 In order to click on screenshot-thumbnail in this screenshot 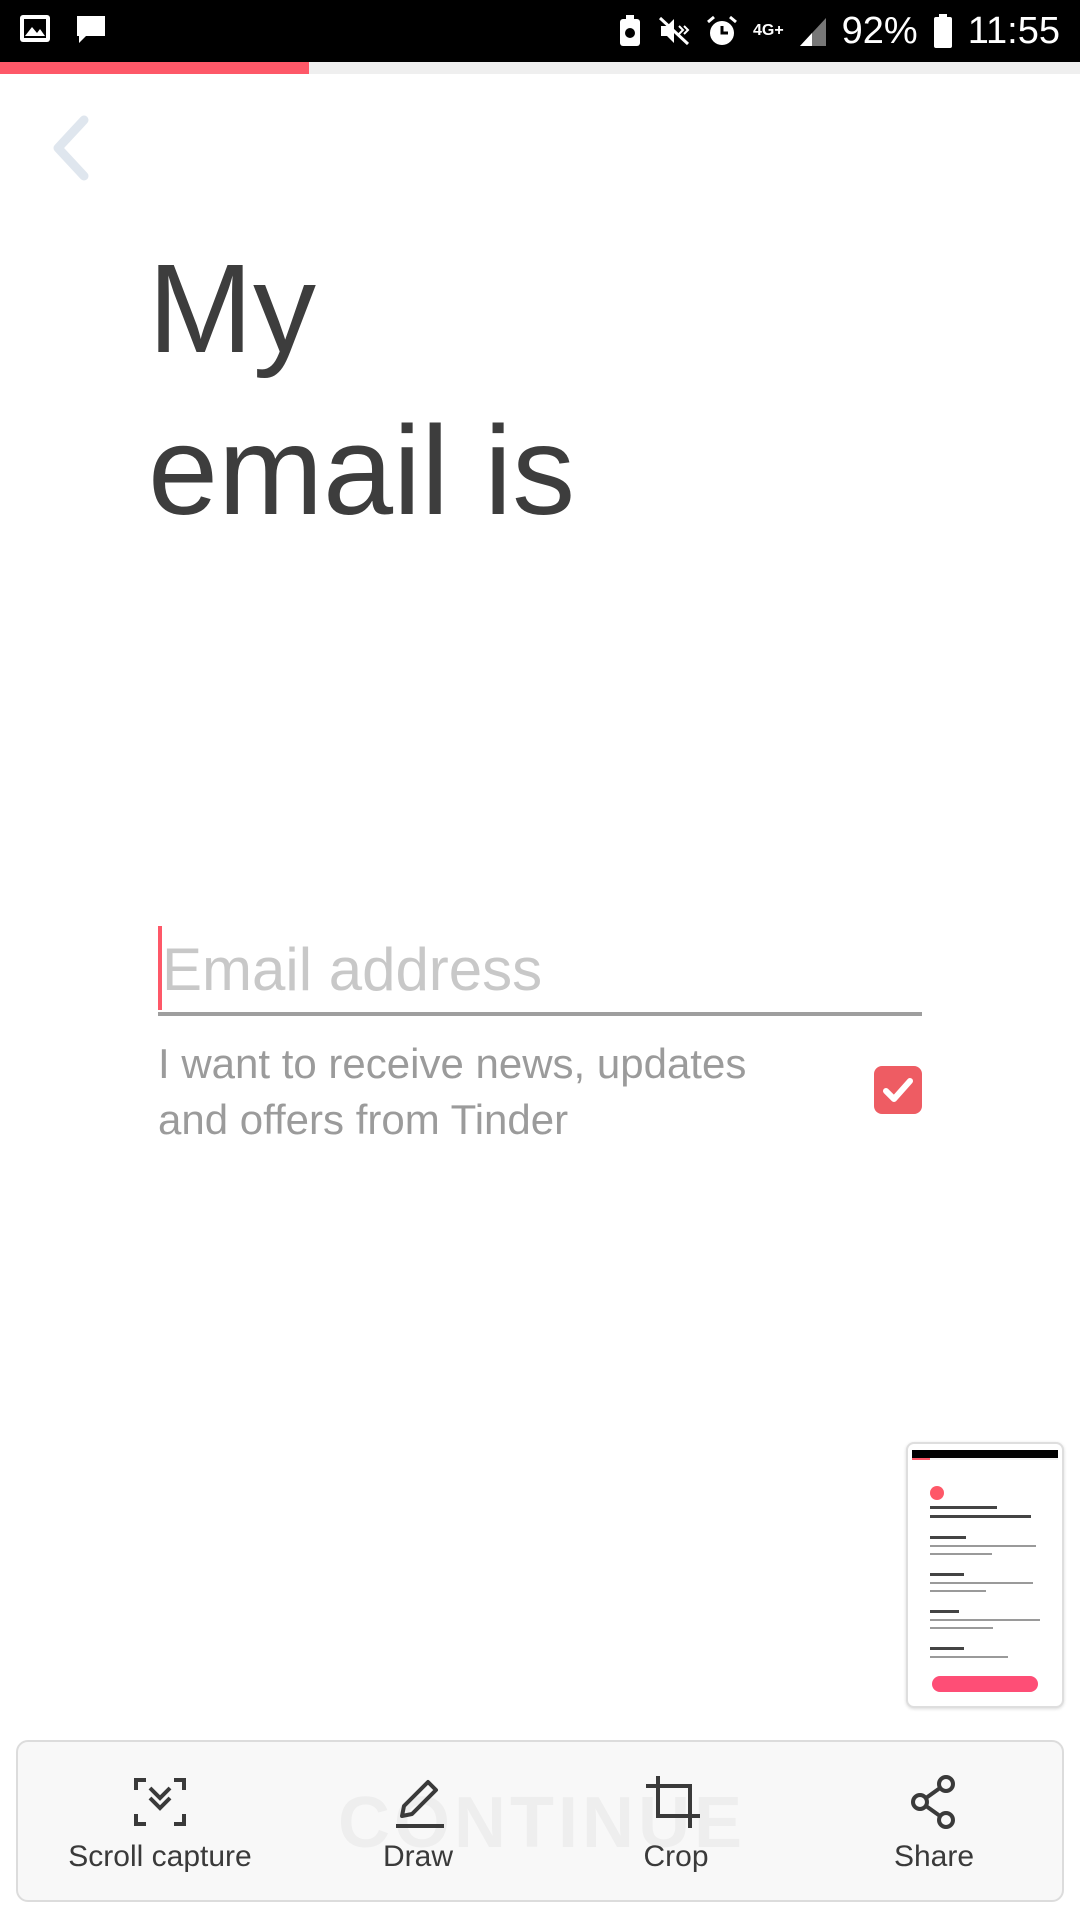, I will do `click(985, 1575)`.